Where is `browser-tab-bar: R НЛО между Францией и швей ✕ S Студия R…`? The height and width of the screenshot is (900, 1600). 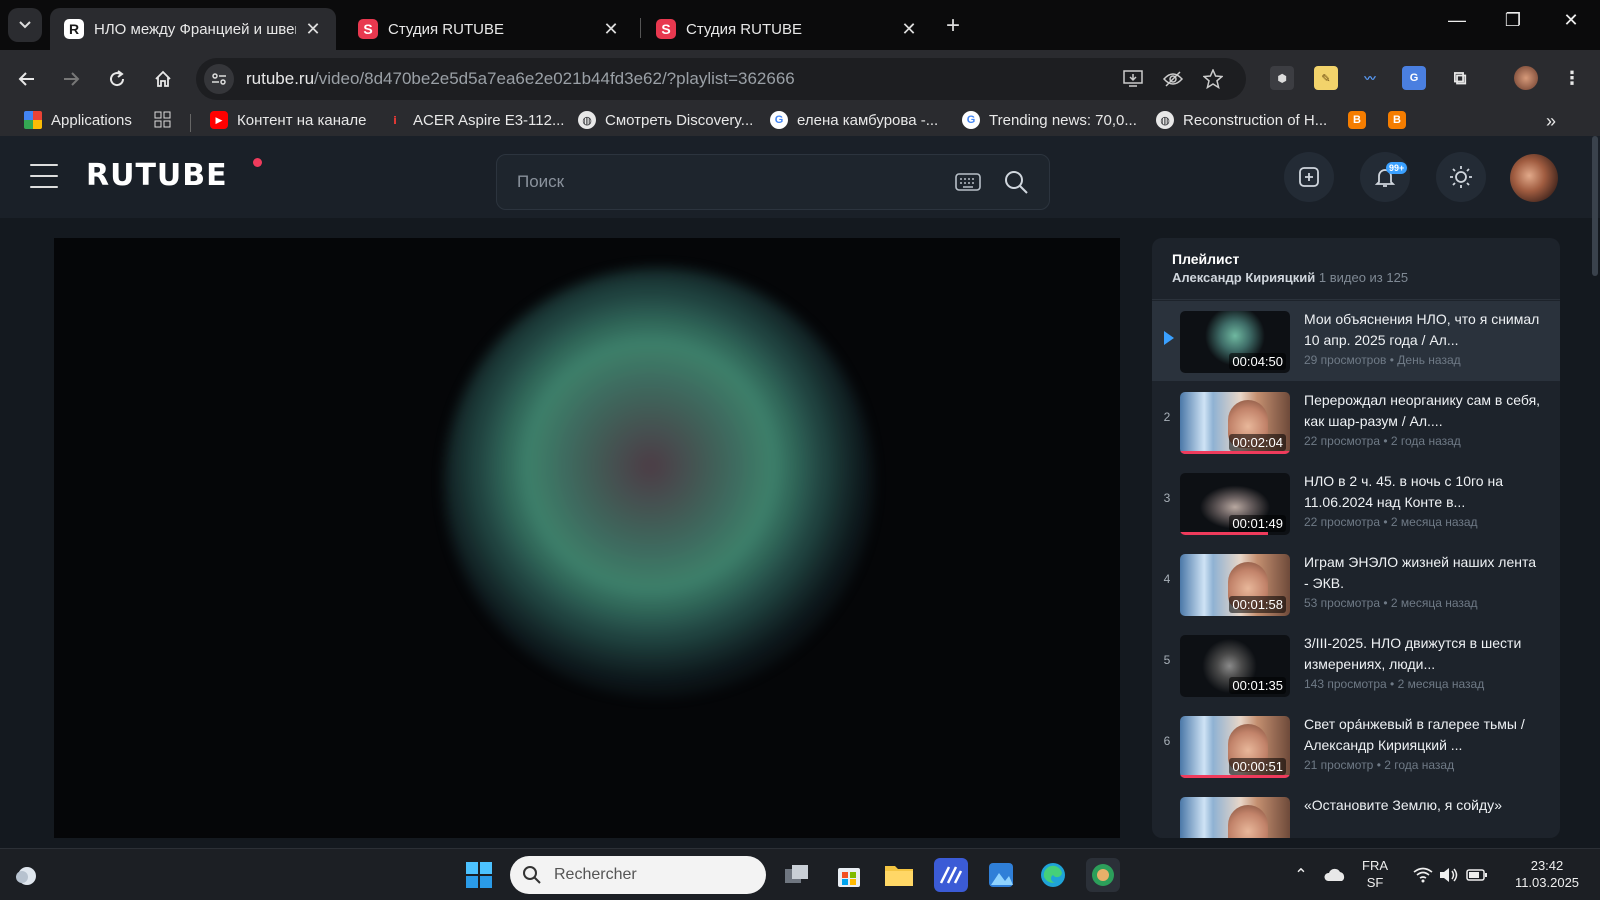
browser-tab-bar: R НЛО между Францией и швей ✕ S Студия R… is located at coordinates (800, 25).